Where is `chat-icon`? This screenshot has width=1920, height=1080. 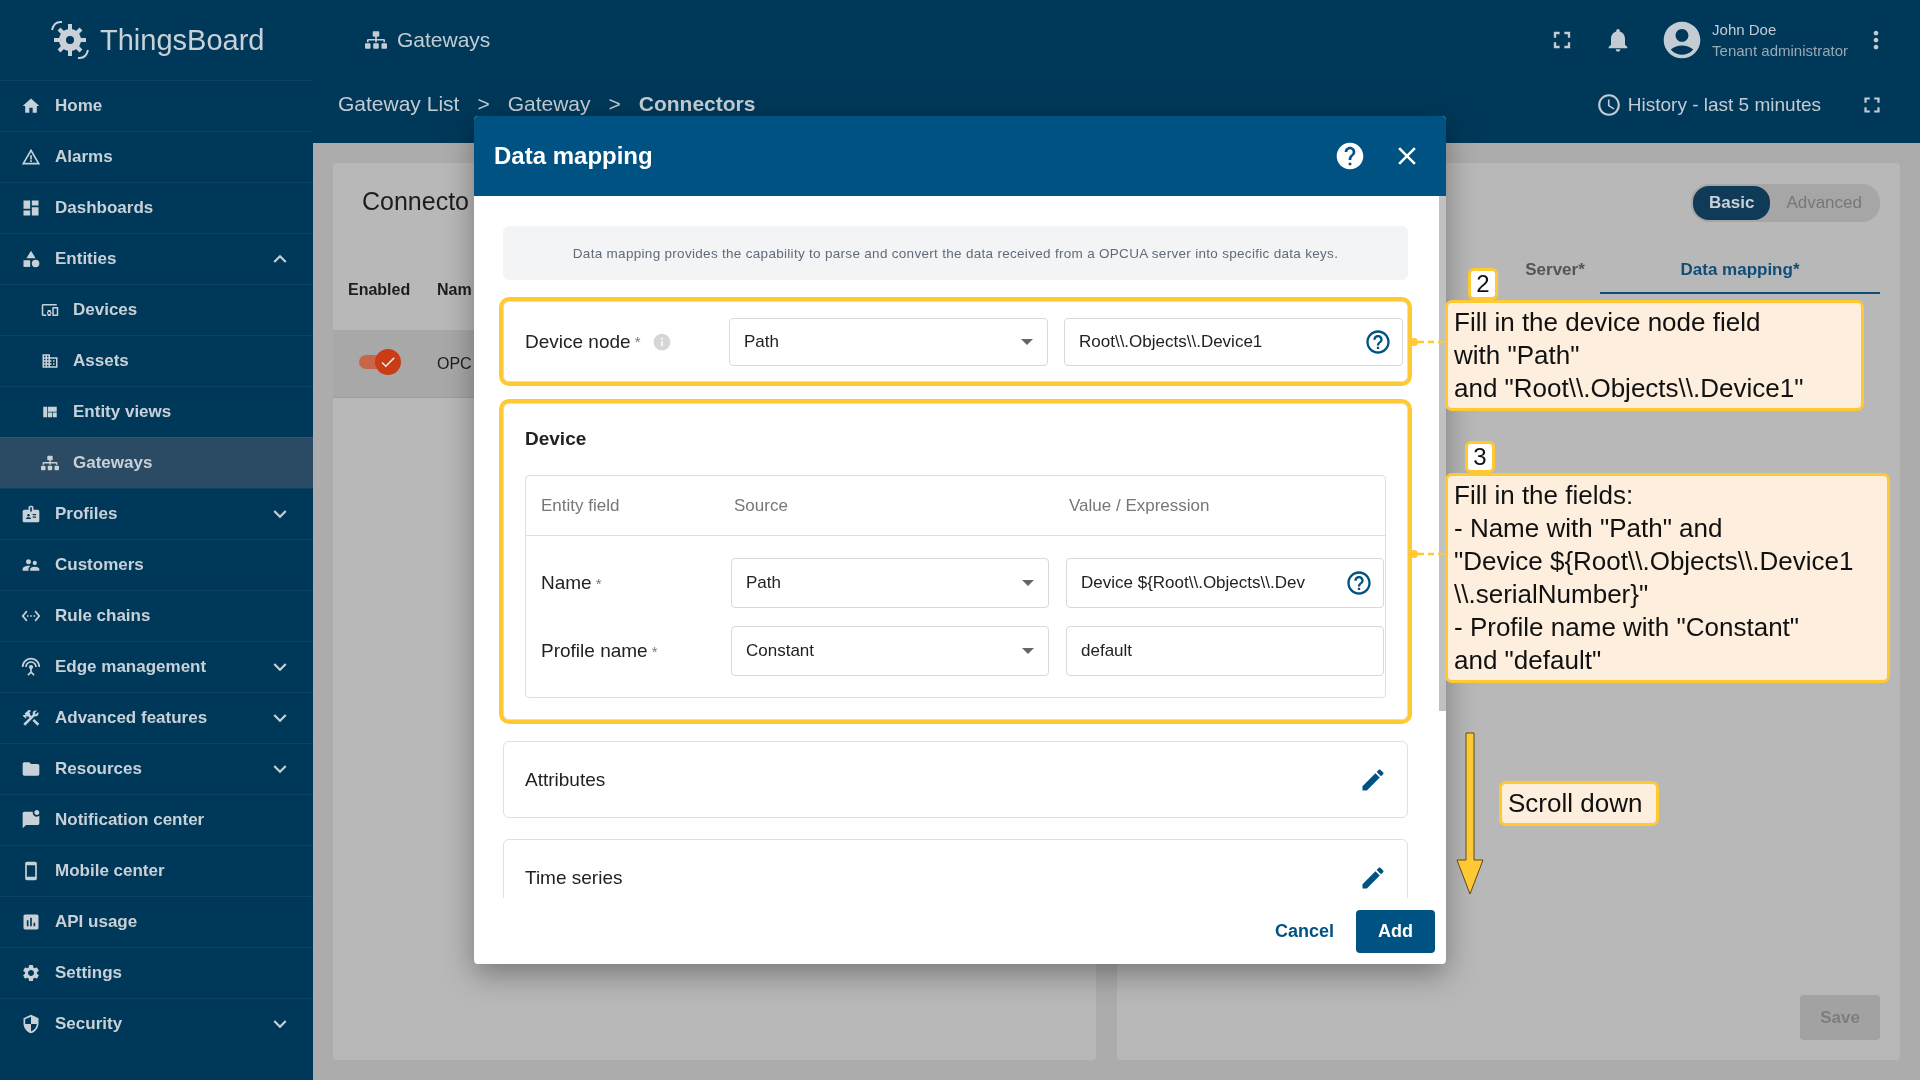
chat-icon is located at coordinates (31, 820).